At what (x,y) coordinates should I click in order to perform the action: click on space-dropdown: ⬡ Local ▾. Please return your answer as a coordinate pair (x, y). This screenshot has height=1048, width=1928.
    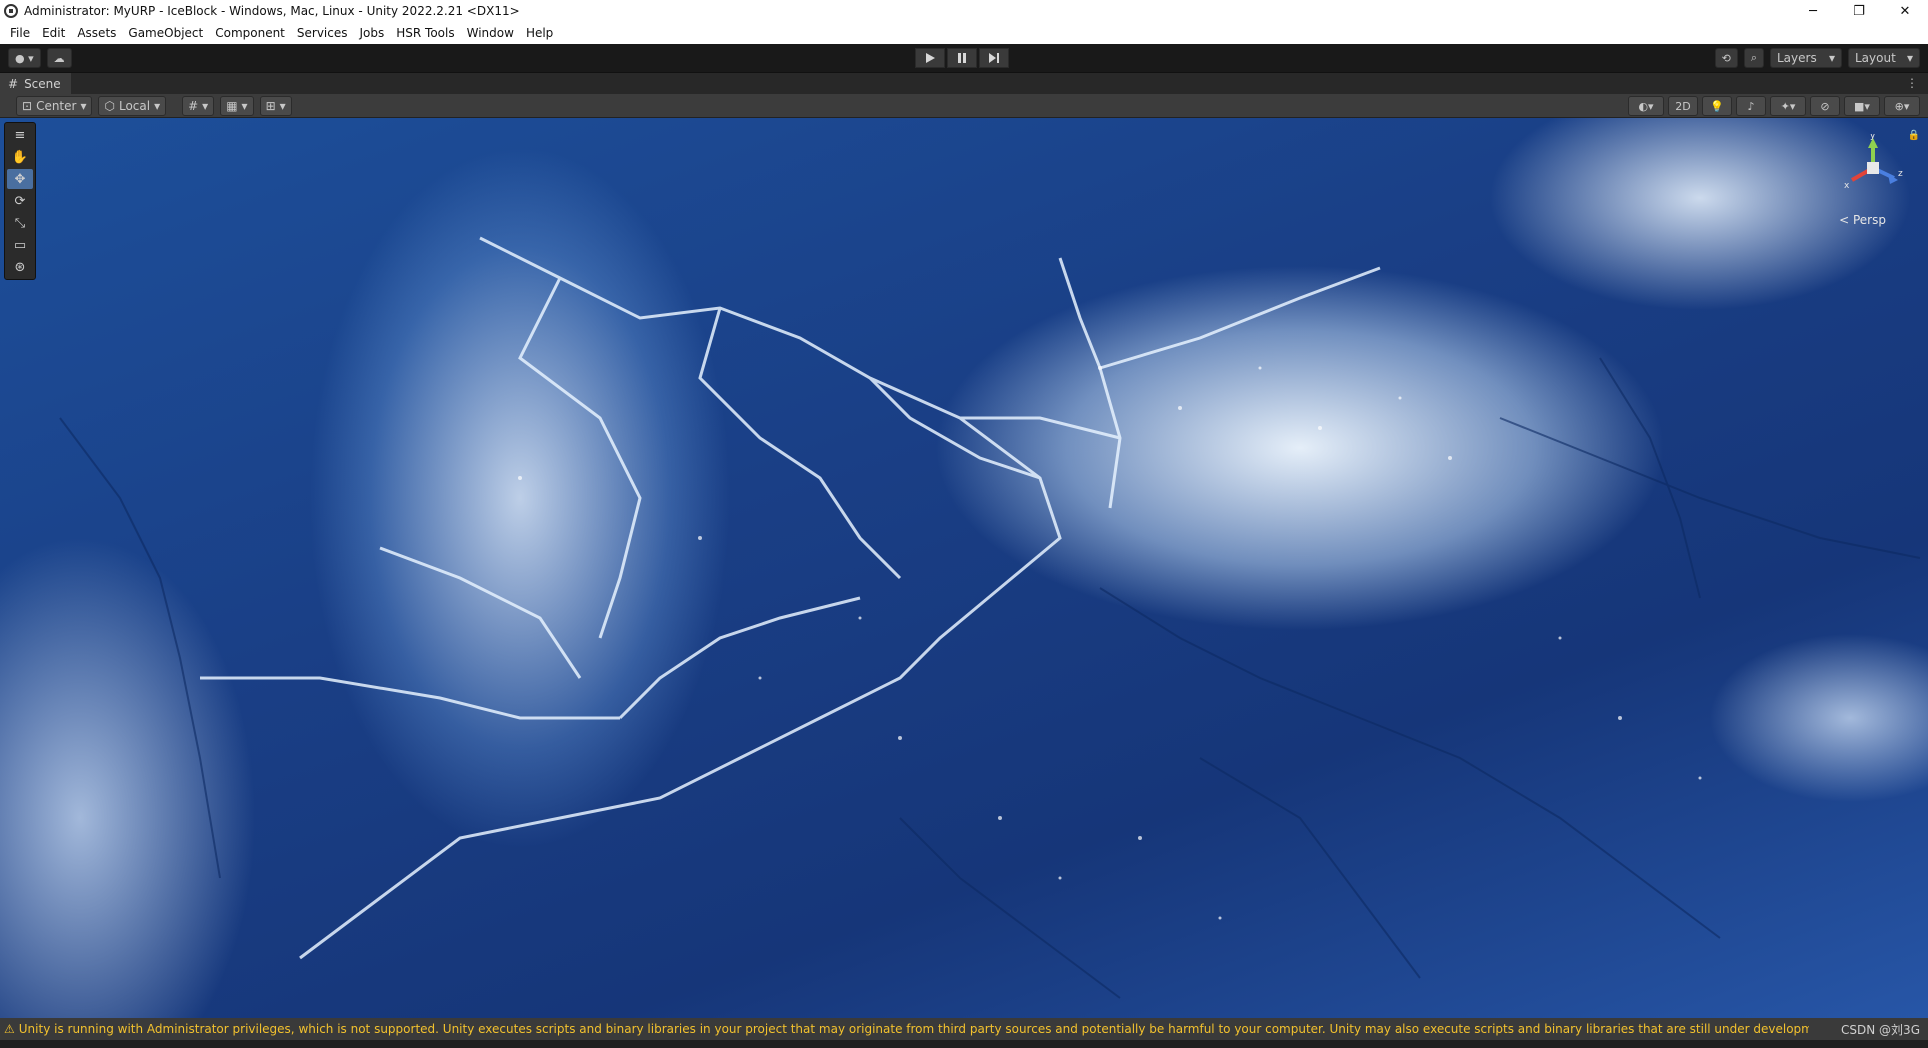
    Looking at the image, I should click on (132, 106).